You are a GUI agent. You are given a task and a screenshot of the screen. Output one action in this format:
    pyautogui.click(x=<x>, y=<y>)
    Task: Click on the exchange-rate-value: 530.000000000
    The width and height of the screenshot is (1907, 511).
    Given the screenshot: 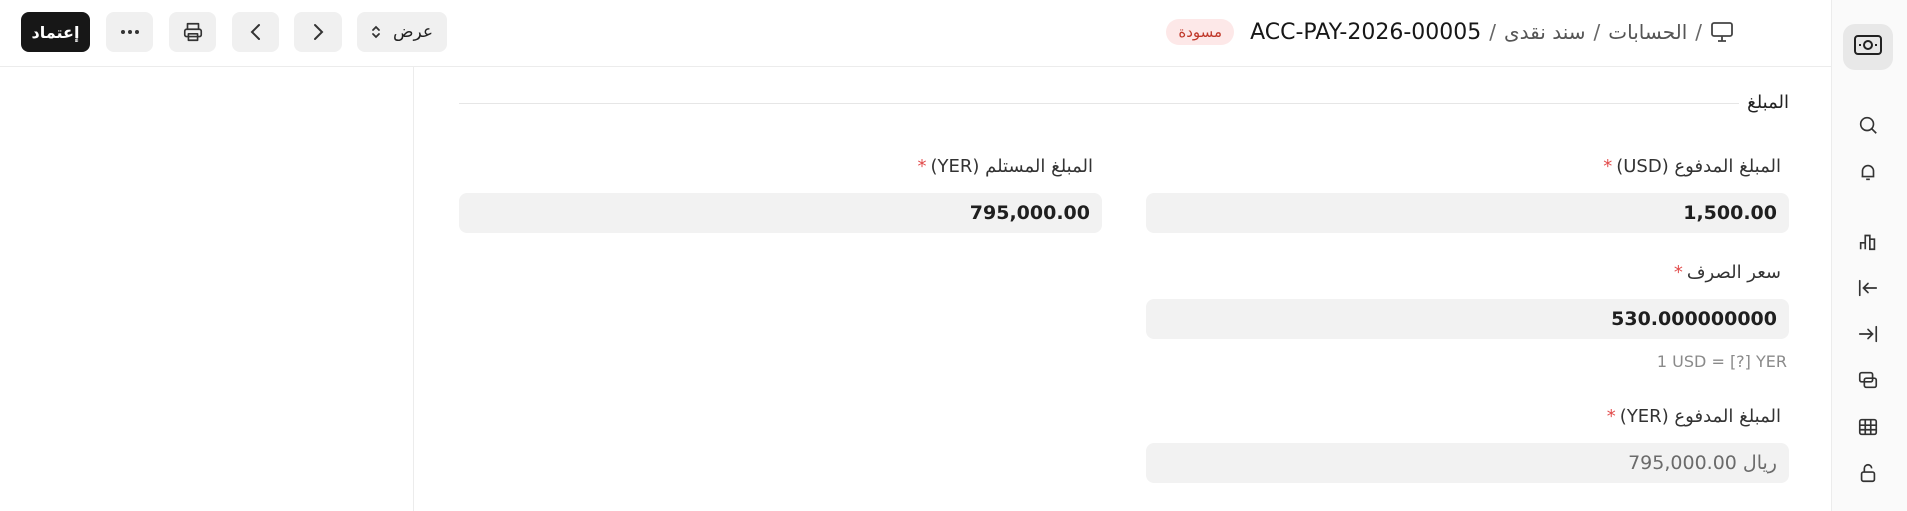 What is the action you would take?
    pyautogui.click(x=1694, y=319)
    